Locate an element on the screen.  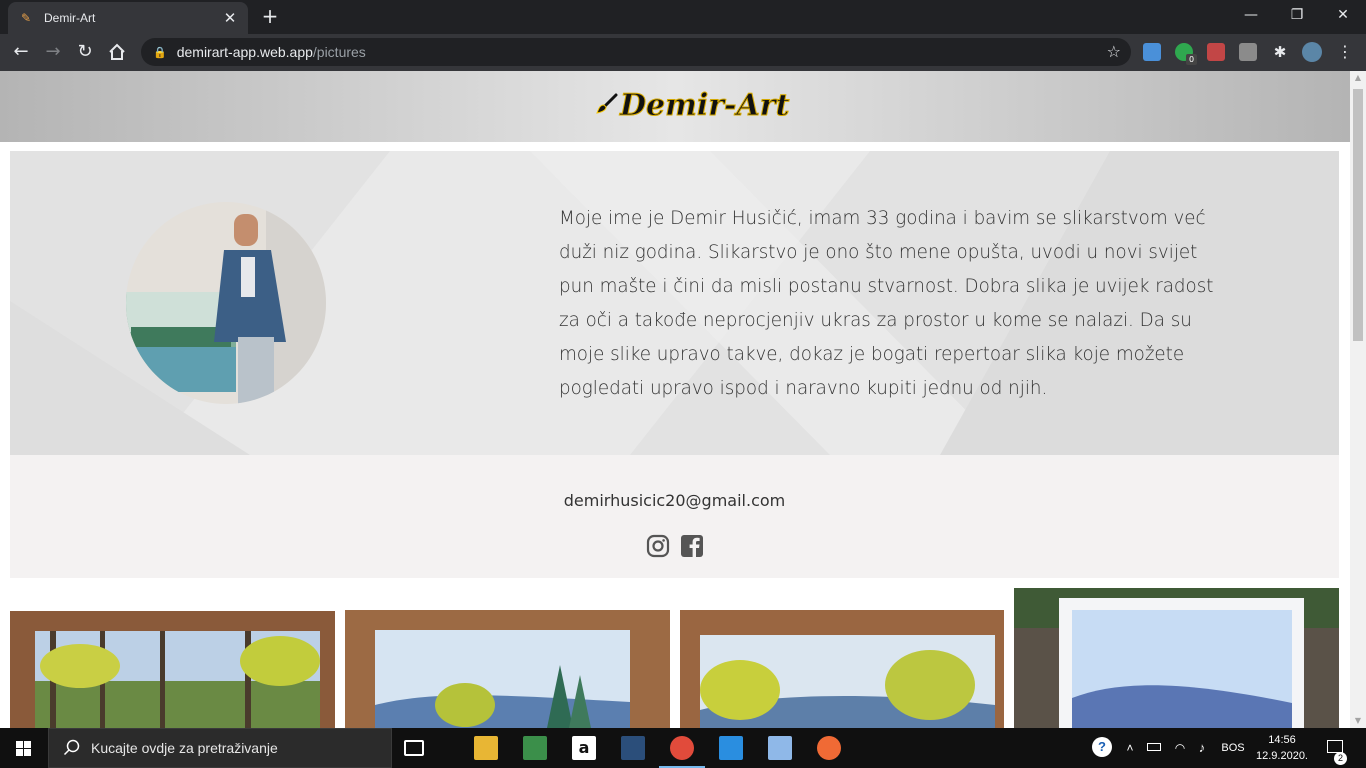
scroll-thumb is located at coordinates (1358, 215).